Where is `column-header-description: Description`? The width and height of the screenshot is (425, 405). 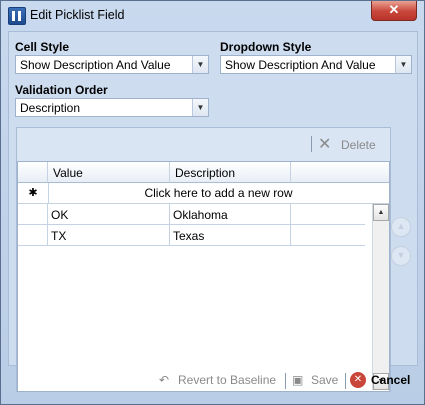 column-header-description: Description is located at coordinates (230, 172).